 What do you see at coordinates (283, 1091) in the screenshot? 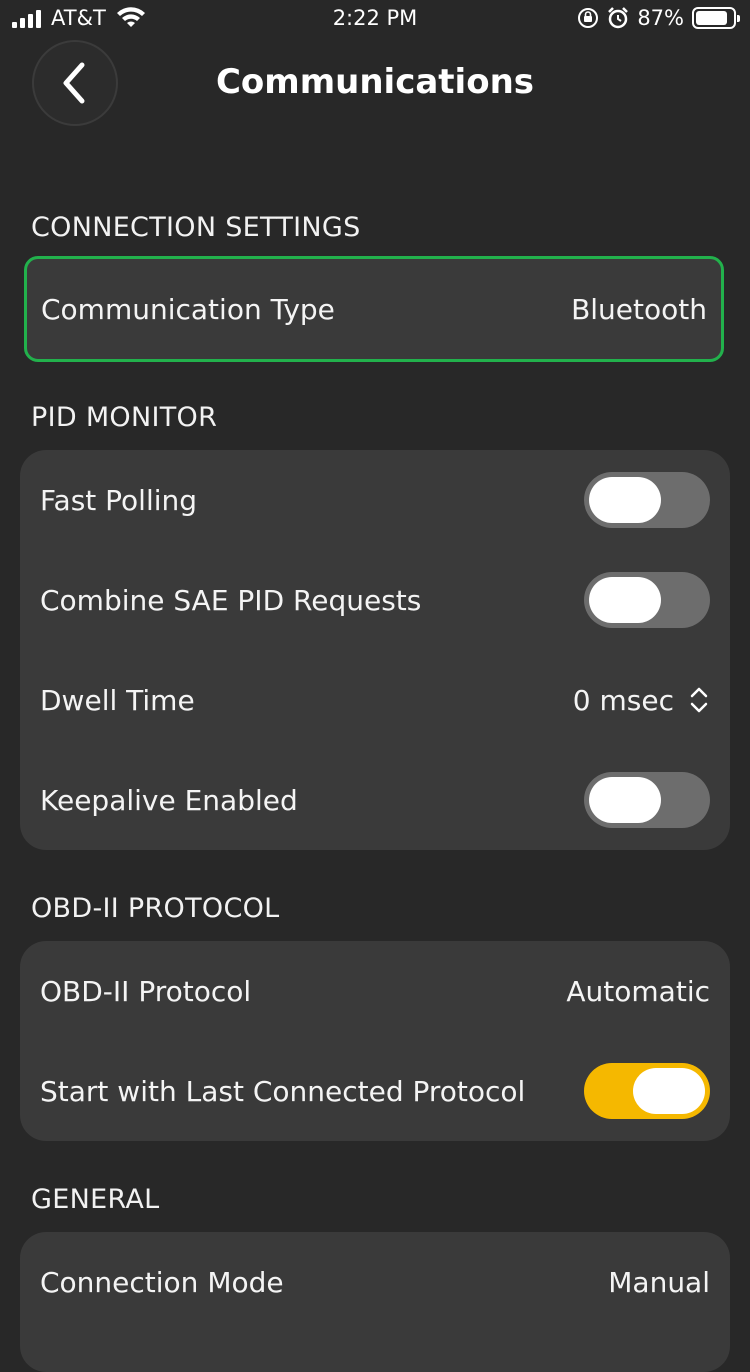
I see `start-last-protocol-label: Start with Last Connected Protocol` at bounding box center [283, 1091].